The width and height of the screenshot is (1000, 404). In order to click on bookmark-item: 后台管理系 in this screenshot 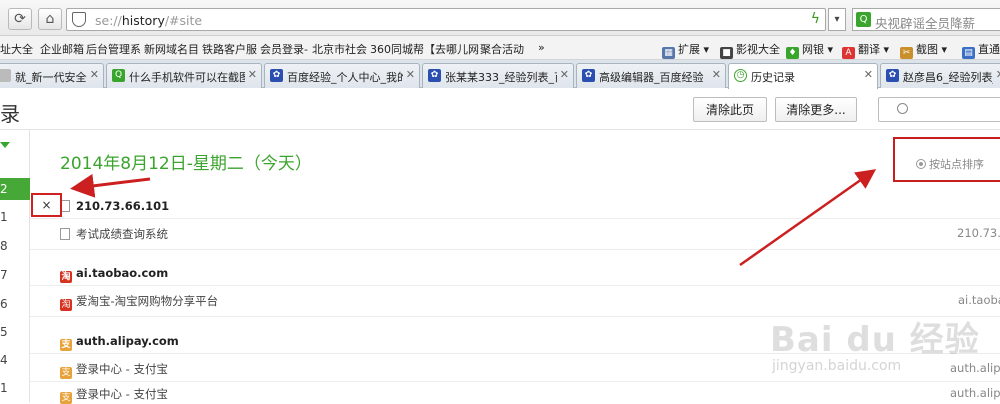, I will do `click(113, 49)`.